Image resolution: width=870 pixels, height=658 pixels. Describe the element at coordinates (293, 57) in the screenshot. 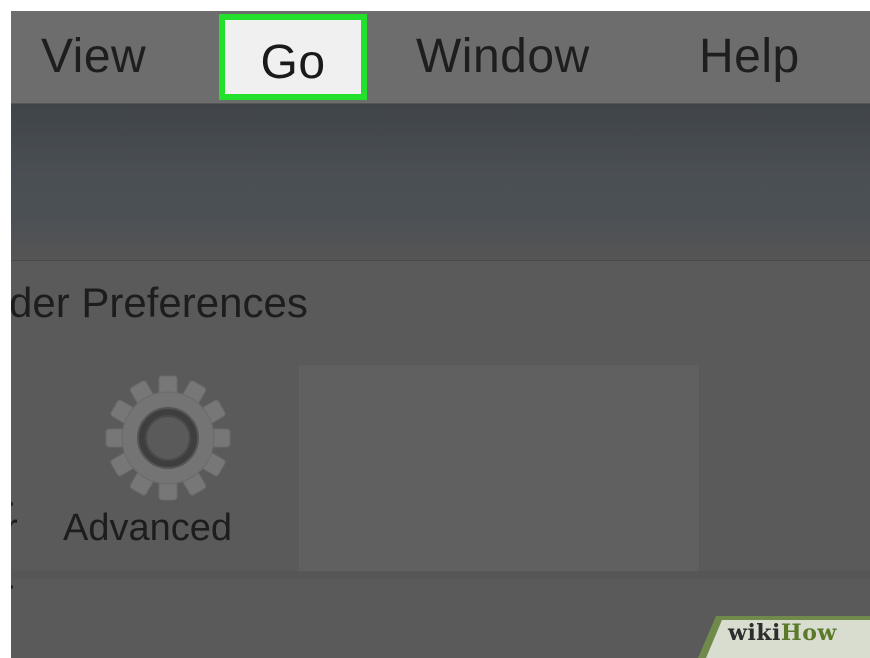

I see `menu-item-go: Go` at that location.